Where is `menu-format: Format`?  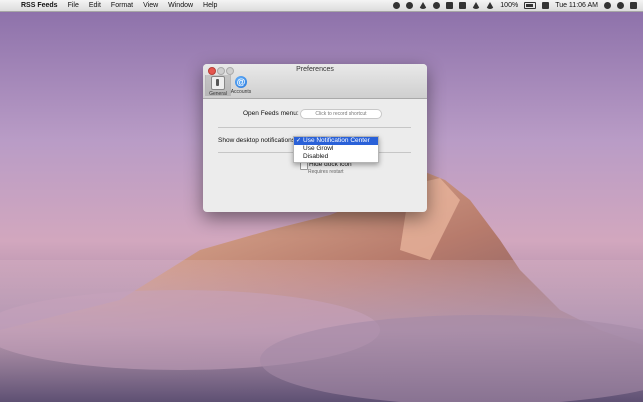
menu-format: Format is located at coordinates (122, 5).